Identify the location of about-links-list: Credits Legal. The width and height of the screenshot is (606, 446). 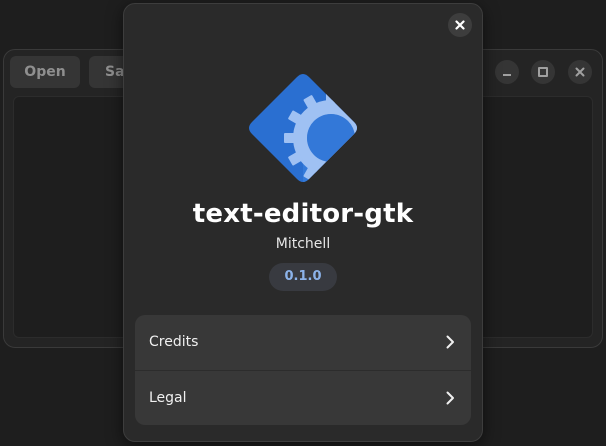
(303, 370).